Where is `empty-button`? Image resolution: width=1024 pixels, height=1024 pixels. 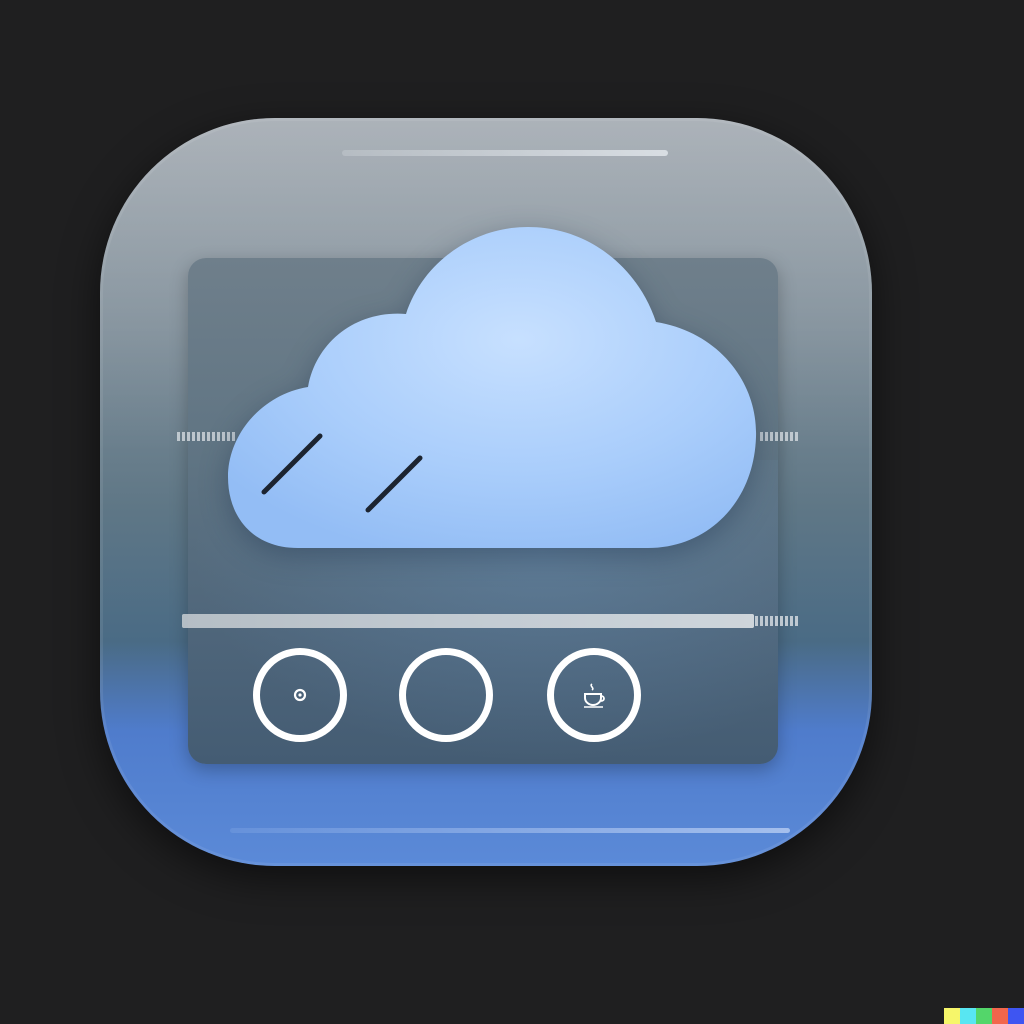
empty-button is located at coordinates (446, 695).